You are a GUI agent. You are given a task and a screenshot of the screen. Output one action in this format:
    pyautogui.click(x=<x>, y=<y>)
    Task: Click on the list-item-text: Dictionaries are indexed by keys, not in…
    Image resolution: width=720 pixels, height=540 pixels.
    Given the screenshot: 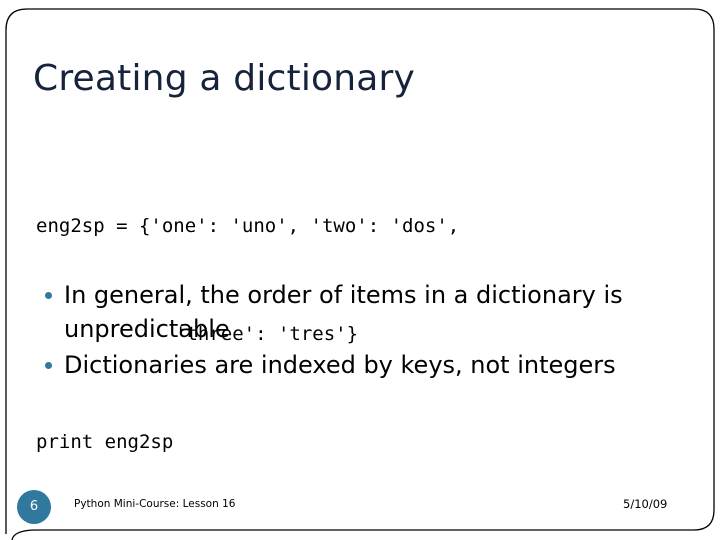 What is the action you would take?
    pyautogui.click(x=340, y=365)
    